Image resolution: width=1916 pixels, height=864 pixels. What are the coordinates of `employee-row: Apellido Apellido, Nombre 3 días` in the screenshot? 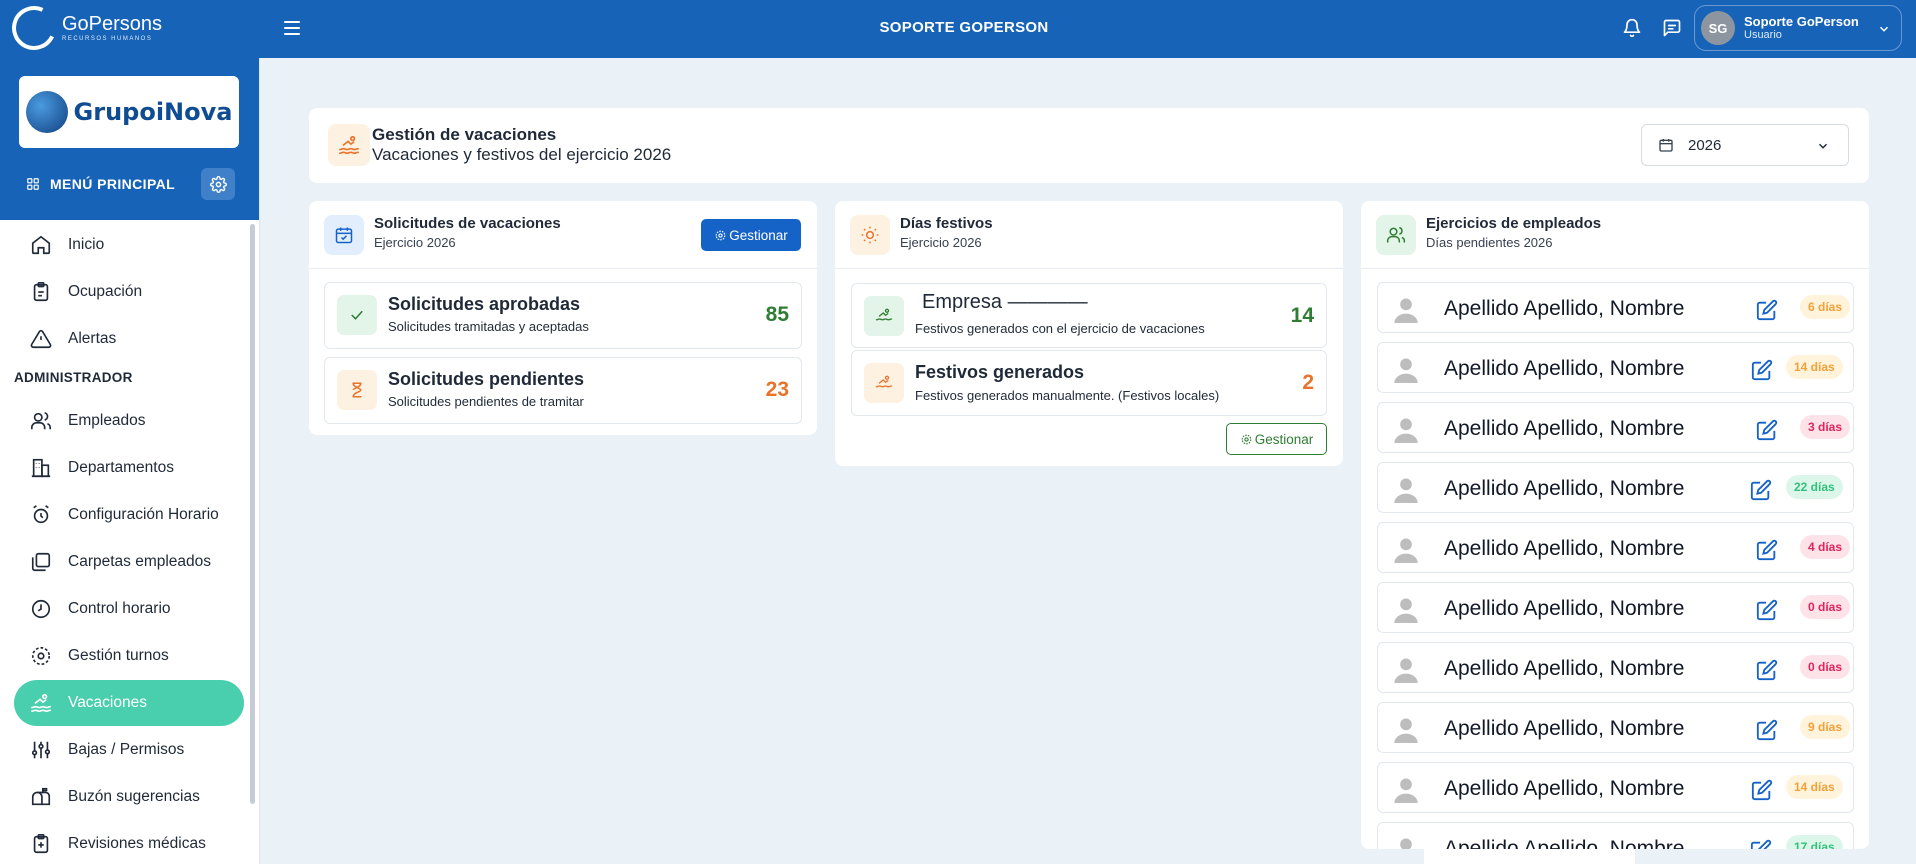 It's located at (1615, 427).